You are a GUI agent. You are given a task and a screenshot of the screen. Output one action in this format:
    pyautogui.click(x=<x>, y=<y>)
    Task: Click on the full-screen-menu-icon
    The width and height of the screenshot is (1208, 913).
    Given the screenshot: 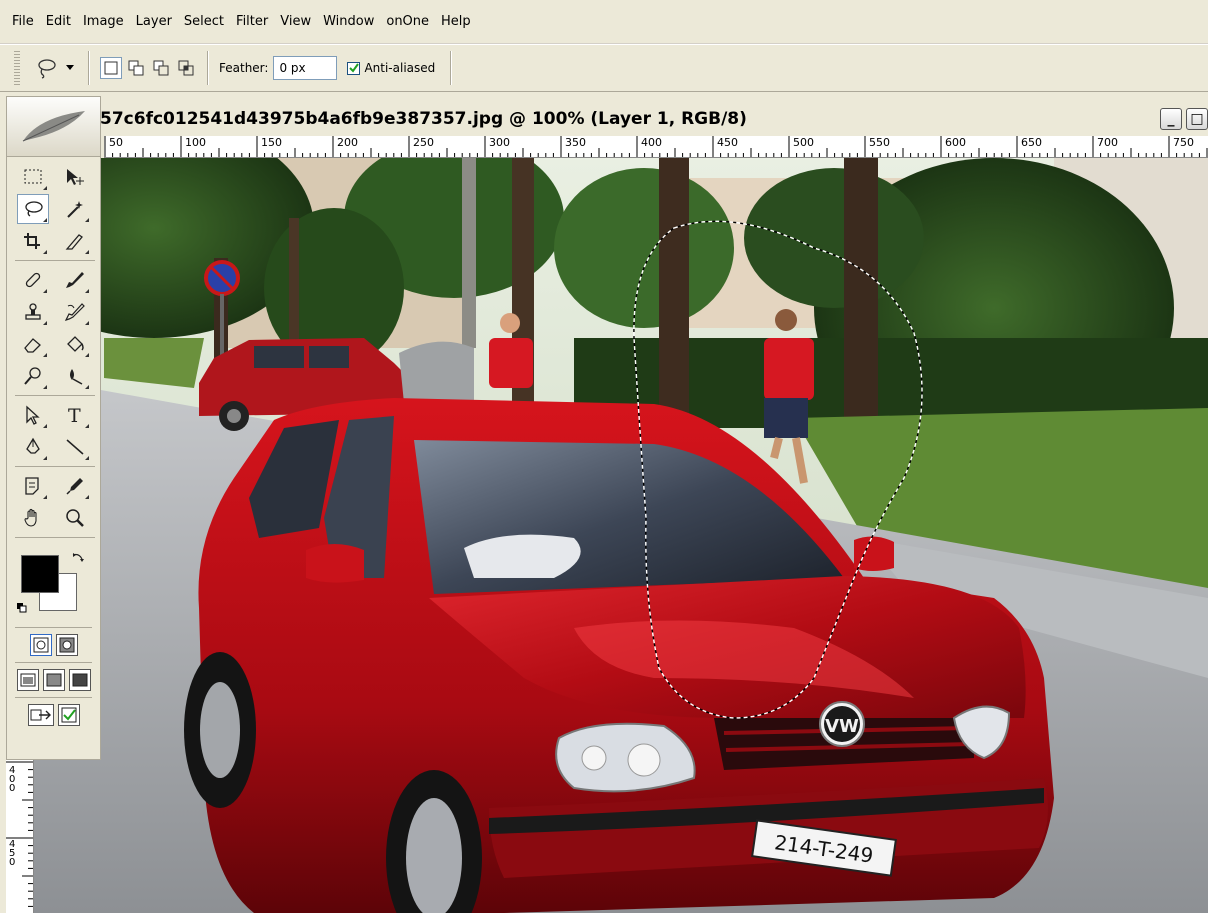 What is the action you would take?
    pyautogui.click(x=53, y=680)
    